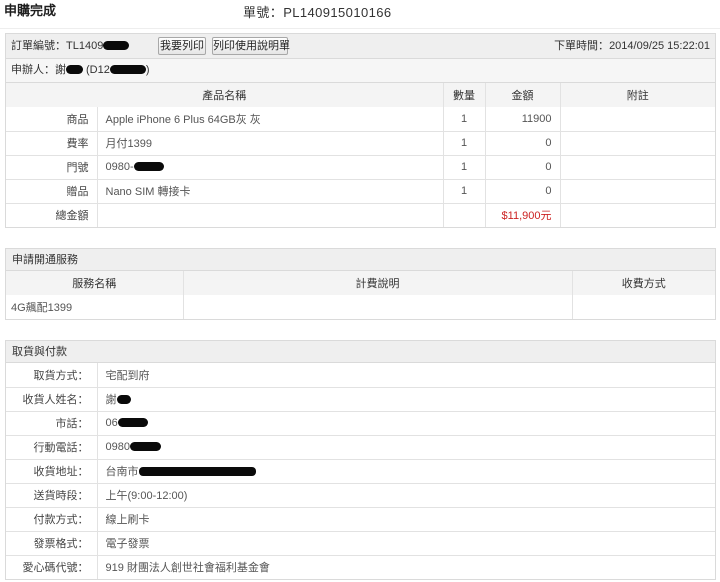 The height and width of the screenshot is (582, 720). Describe the element at coordinates (85, 46) in the screenshot. I see `order-id-value: TL1409` at that location.